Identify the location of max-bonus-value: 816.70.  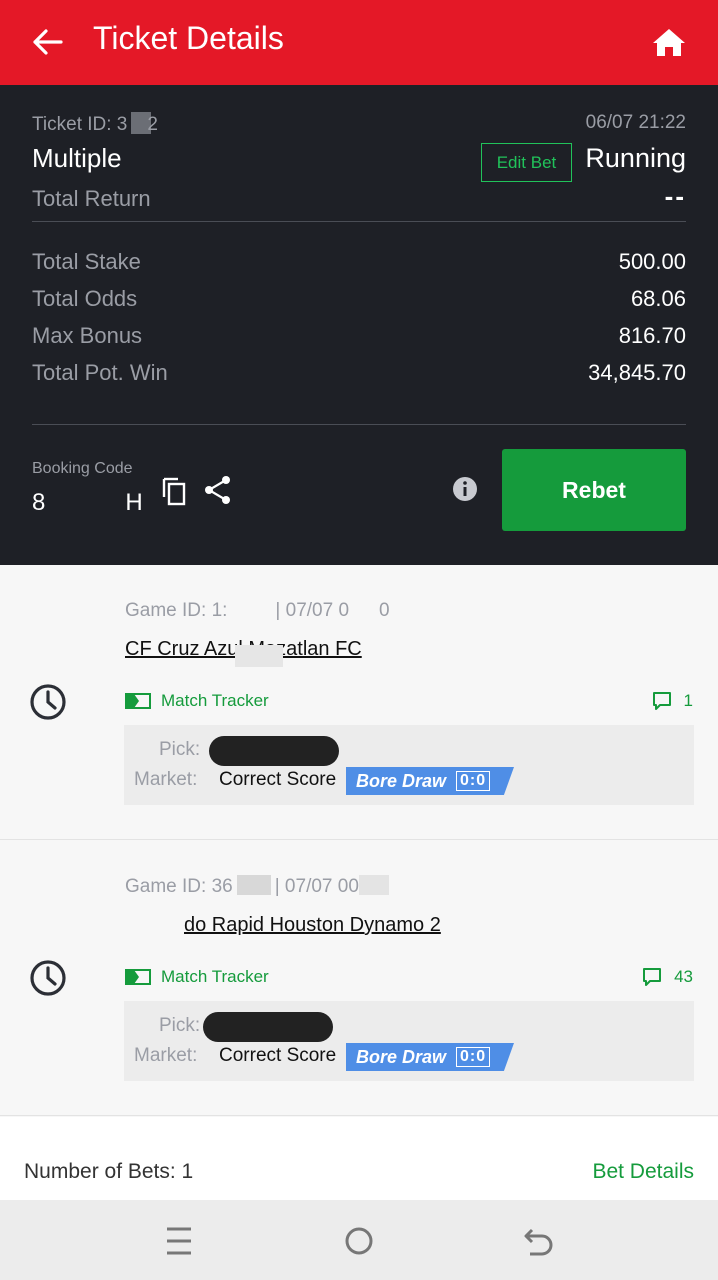
(652, 335).